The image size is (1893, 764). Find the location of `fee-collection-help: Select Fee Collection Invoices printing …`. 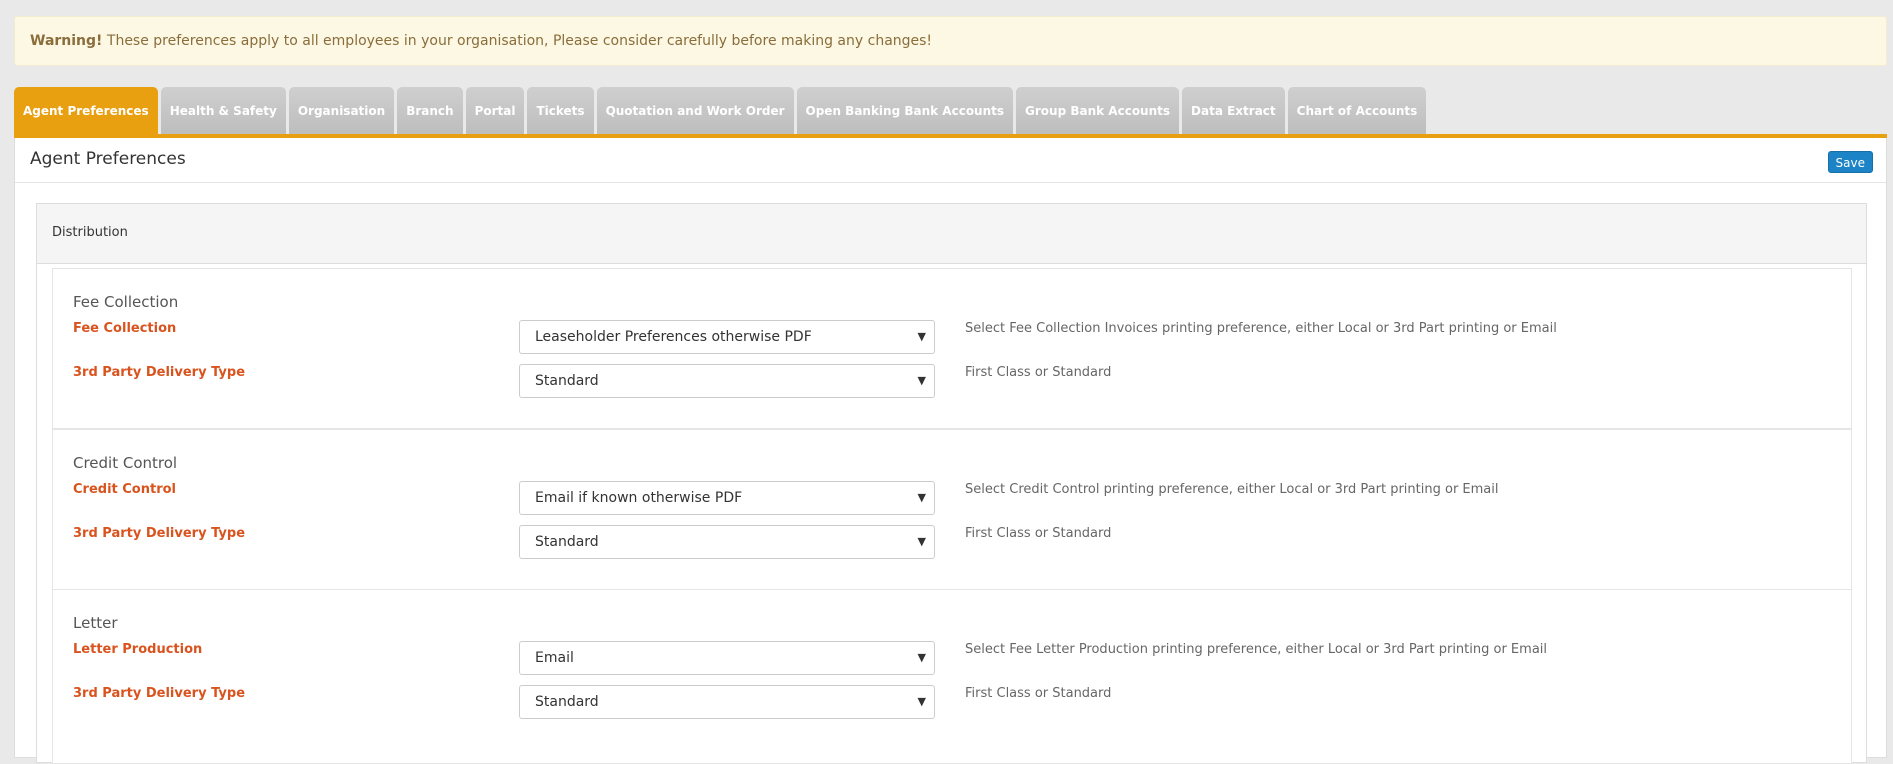

fee-collection-help: Select Fee Collection Invoices printing … is located at coordinates (1261, 328).